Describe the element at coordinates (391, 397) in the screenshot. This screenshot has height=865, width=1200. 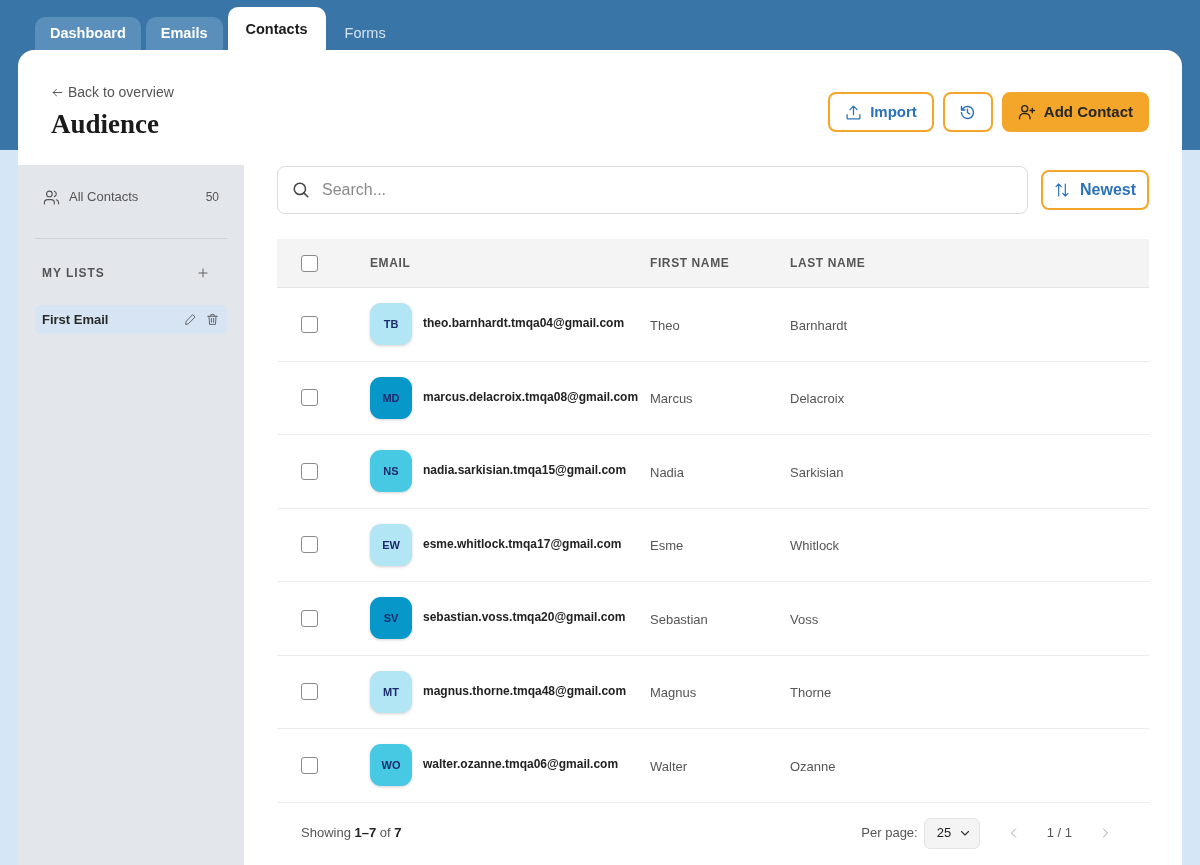
I see `avatar: MD` at that location.